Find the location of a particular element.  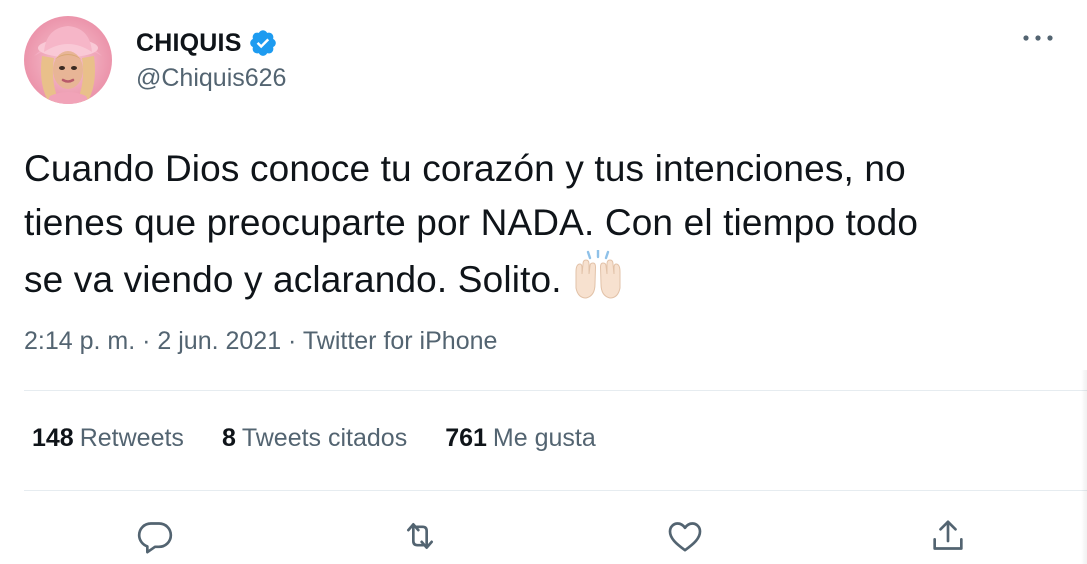

reply-icon is located at coordinates (155, 538).